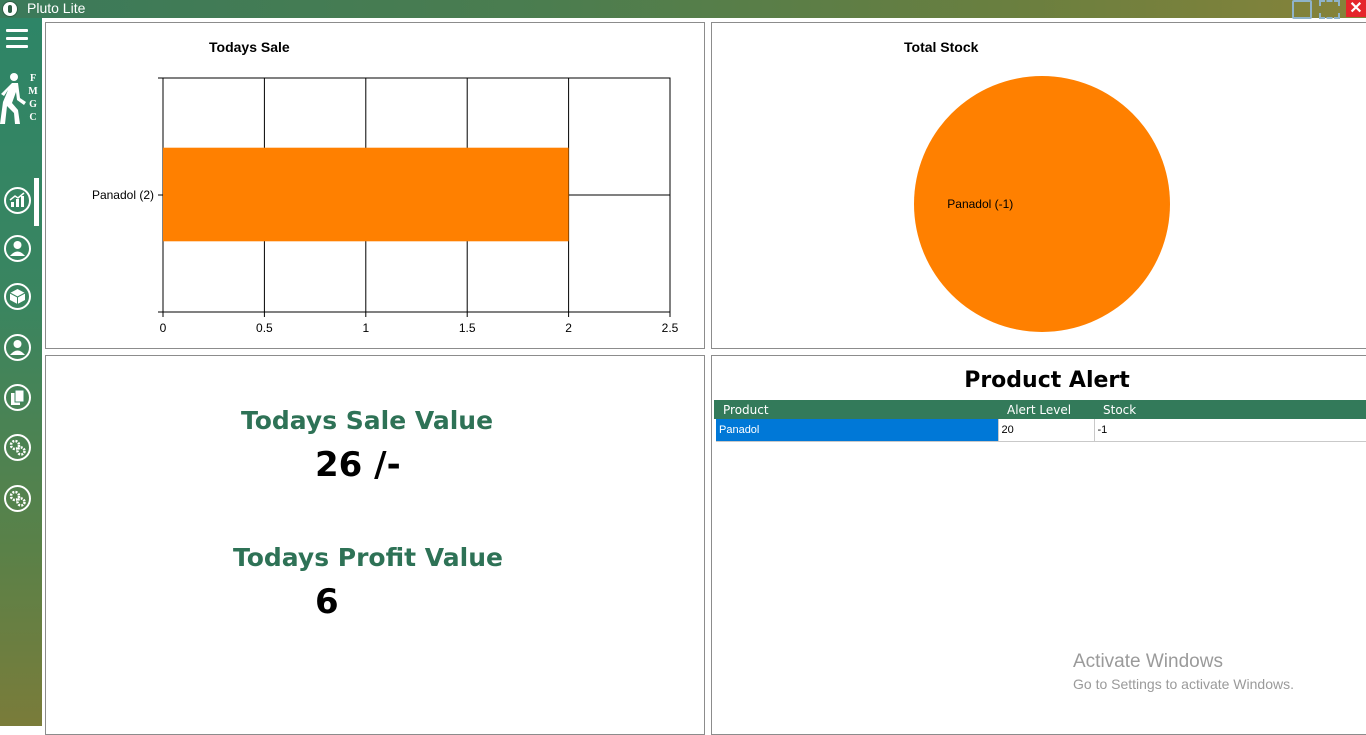 This screenshot has height=735, width=1366. Describe the element at coordinates (327, 602) in the screenshot. I see `profit-value-amount: 6` at that location.